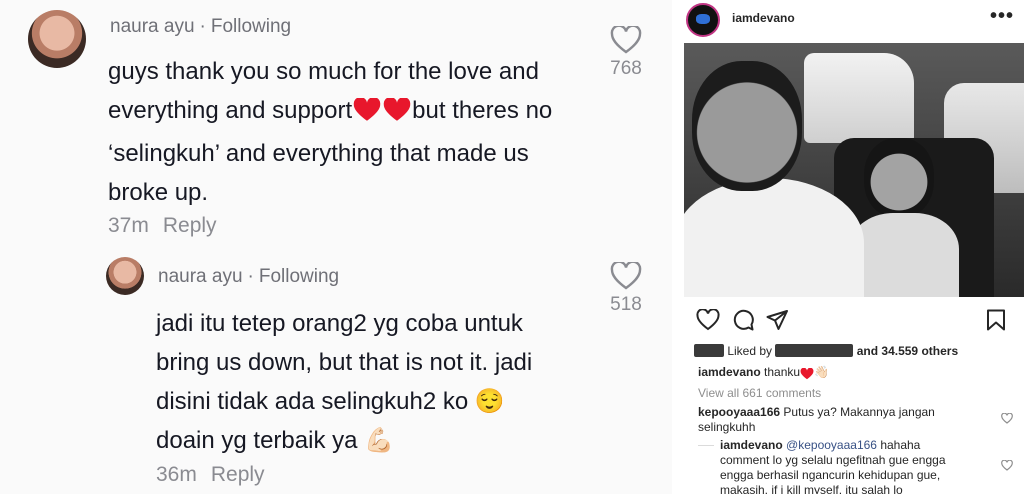 The height and width of the screenshot is (494, 1024). What do you see at coordinates (759, 393) in the screenshot?
I see `view-all-comments-link: View all 661 comments` at bounding box center [759, 393].